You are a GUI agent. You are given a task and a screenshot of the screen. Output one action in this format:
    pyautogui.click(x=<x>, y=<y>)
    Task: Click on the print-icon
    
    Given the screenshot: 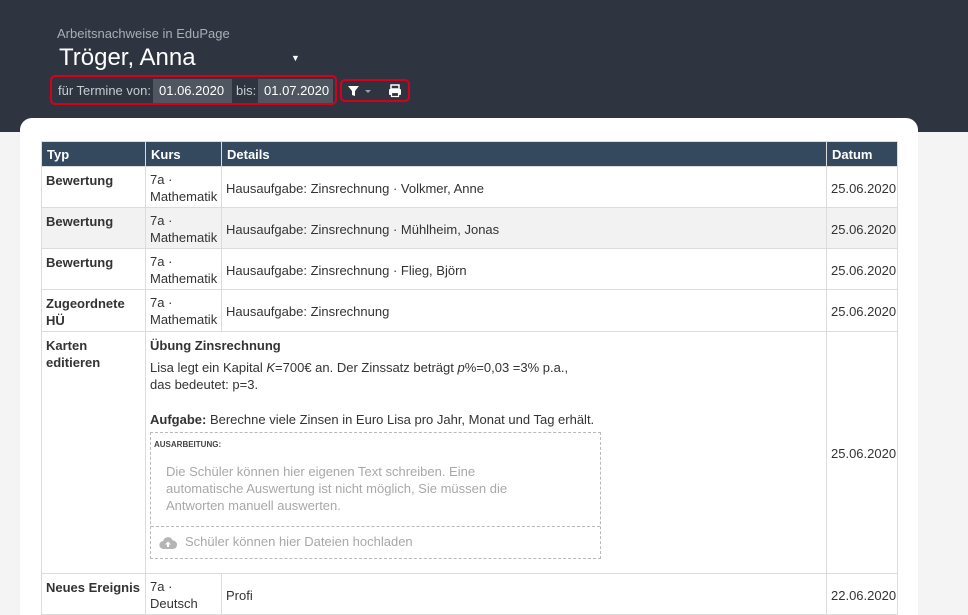 What is the action you would take?
    pyautogui.click(x=395, y=91)
    